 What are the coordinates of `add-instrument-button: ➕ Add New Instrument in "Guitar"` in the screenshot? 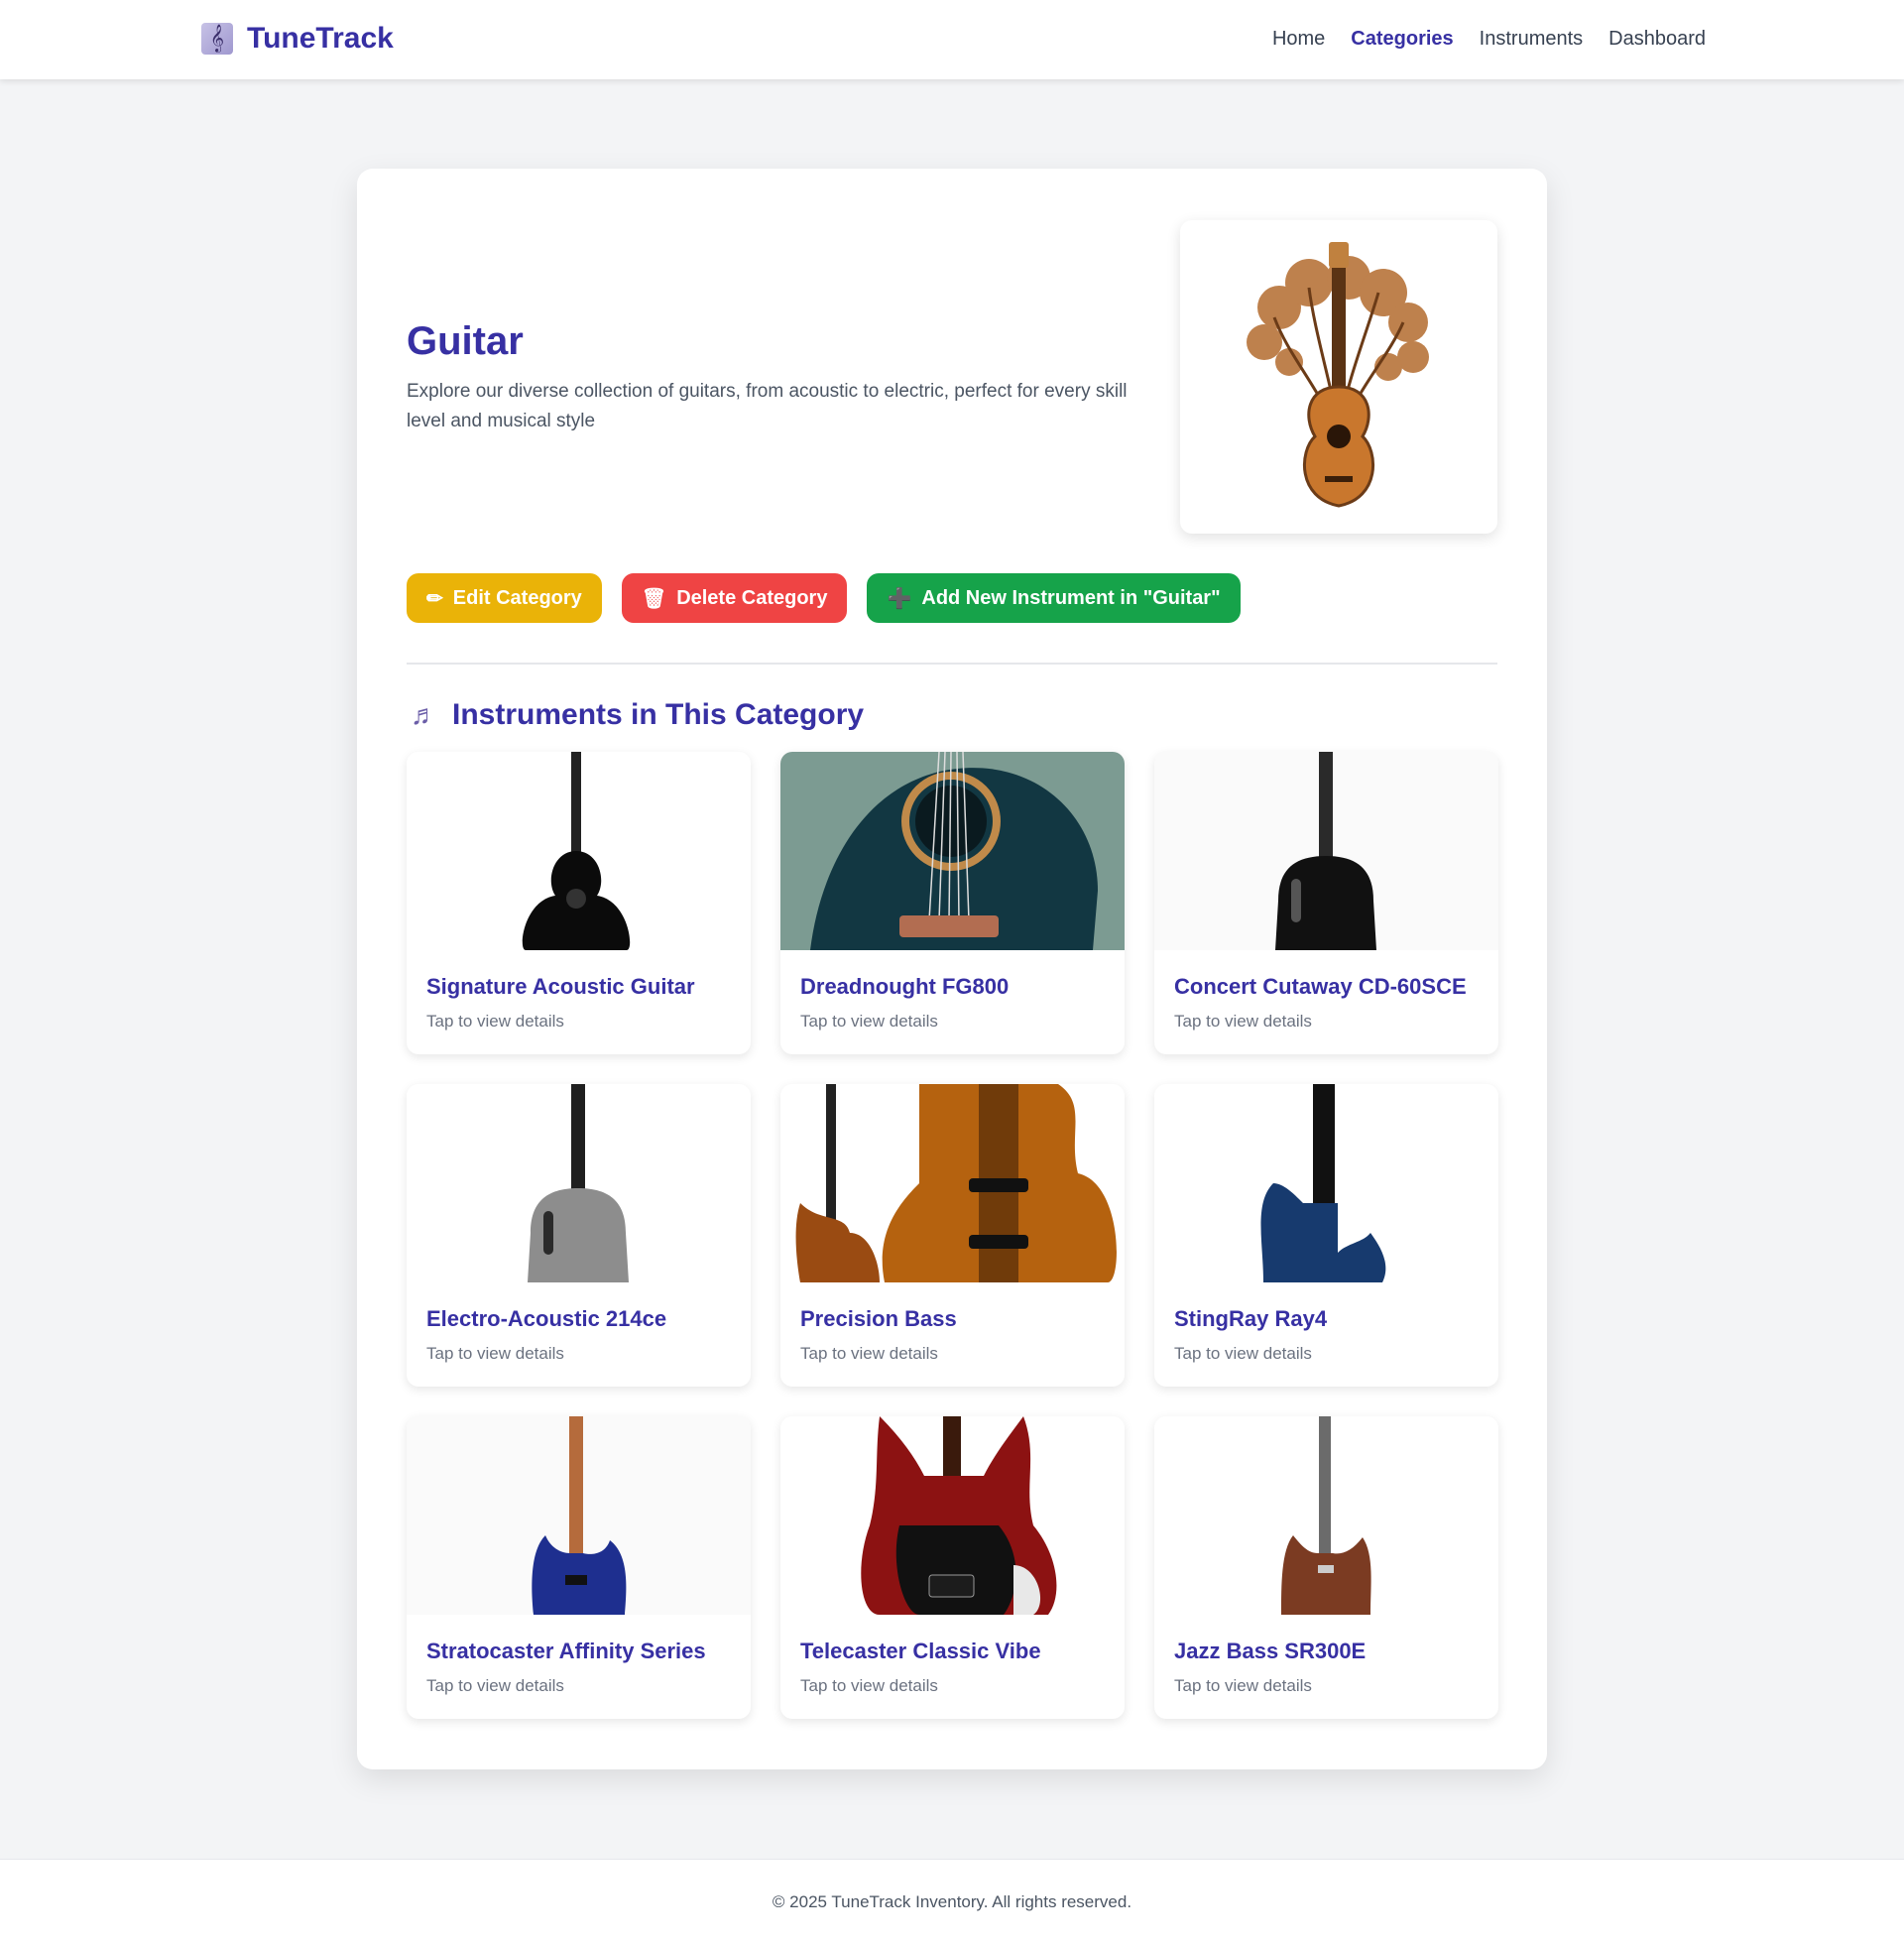 It's located at (1054, 598).